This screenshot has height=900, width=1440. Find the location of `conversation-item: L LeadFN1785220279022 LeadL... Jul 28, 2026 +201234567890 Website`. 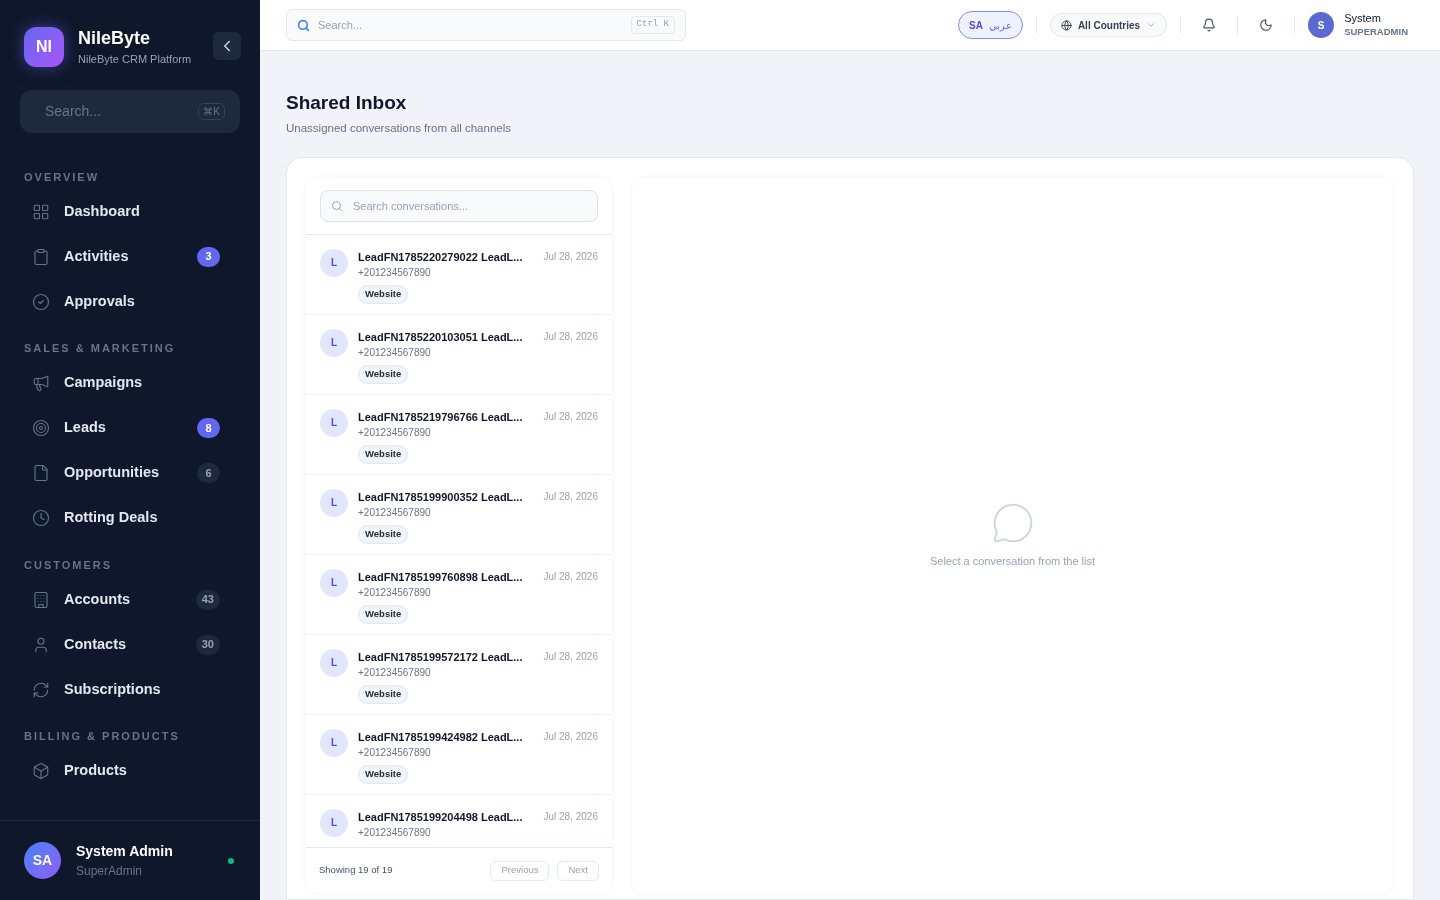

conversation-item: L LeadFN1785220279022 LeadL... Jul 28, 2026 +201234567890 Website is located at coordinates (459, 274).